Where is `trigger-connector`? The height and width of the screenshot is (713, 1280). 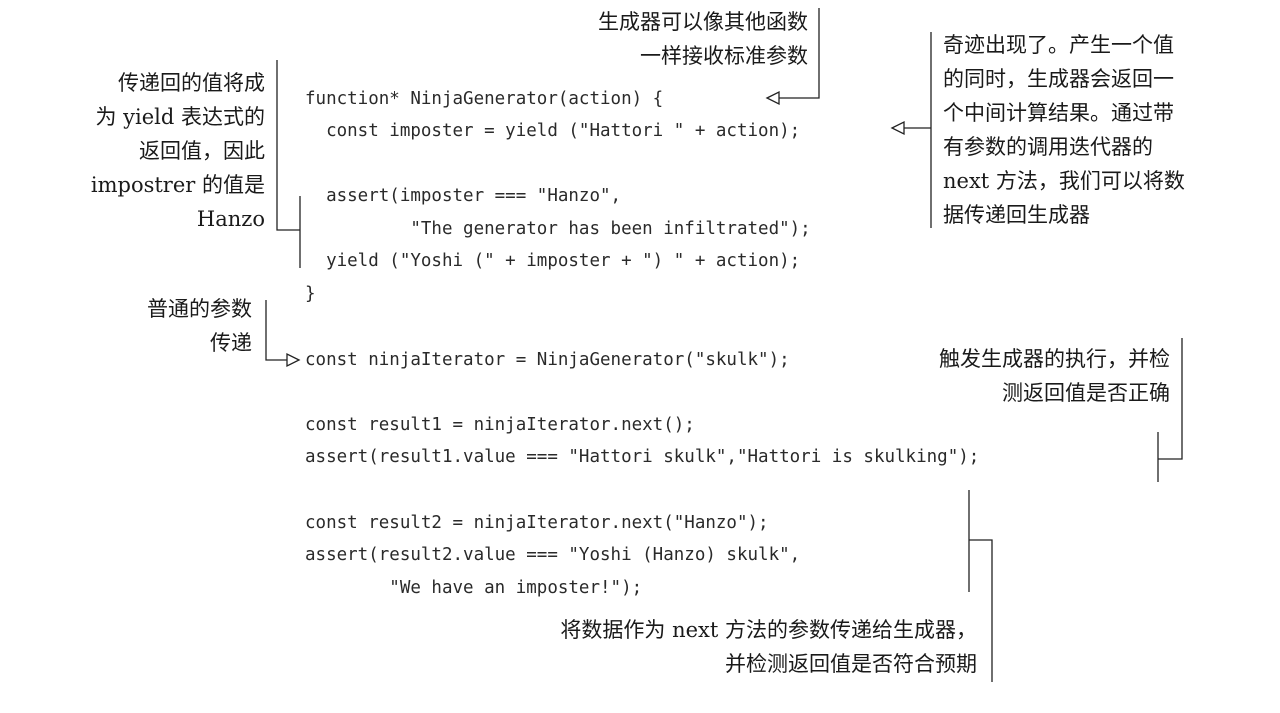 trigger-connector is located at coordinates (1170, 410).